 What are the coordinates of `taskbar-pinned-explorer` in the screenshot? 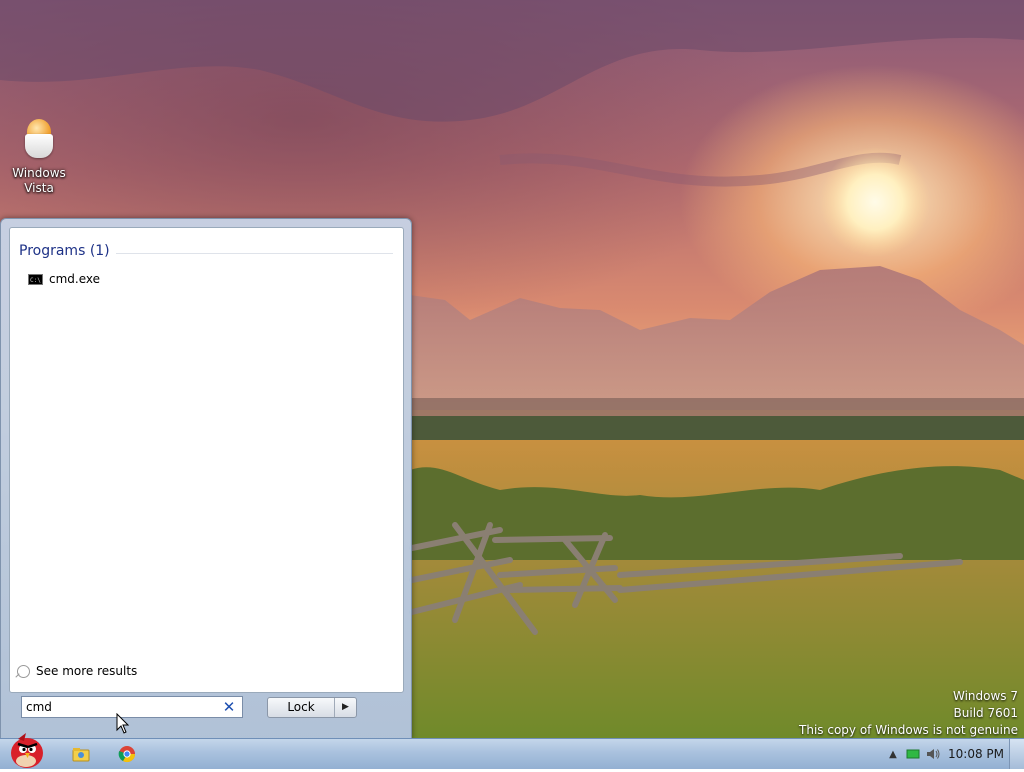 It's located at (81, 754).